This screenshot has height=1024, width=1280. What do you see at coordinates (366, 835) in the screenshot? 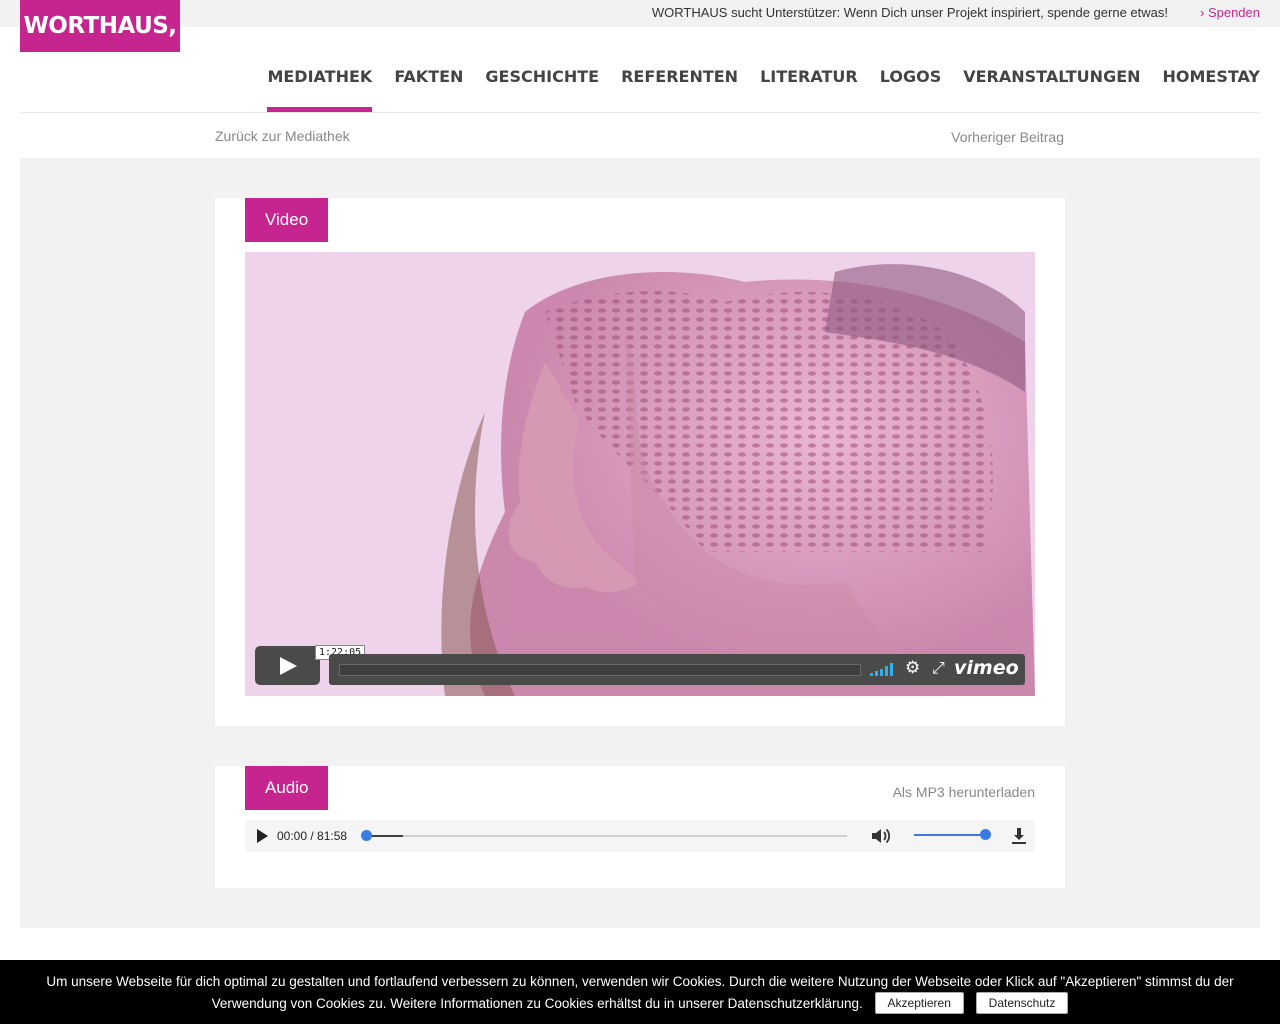
I see `audio-progress-thumb` at bounding box center [366, 835].